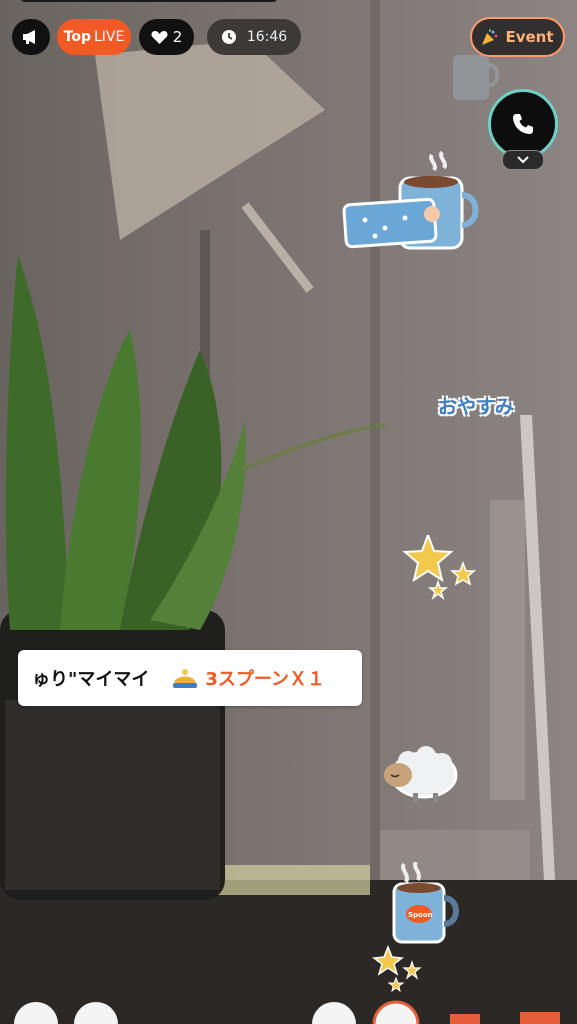 The image size is (577, 1024). Describe the element at coordinates (529, 37) in the screenshot. I see `event-label: Event` at that location.